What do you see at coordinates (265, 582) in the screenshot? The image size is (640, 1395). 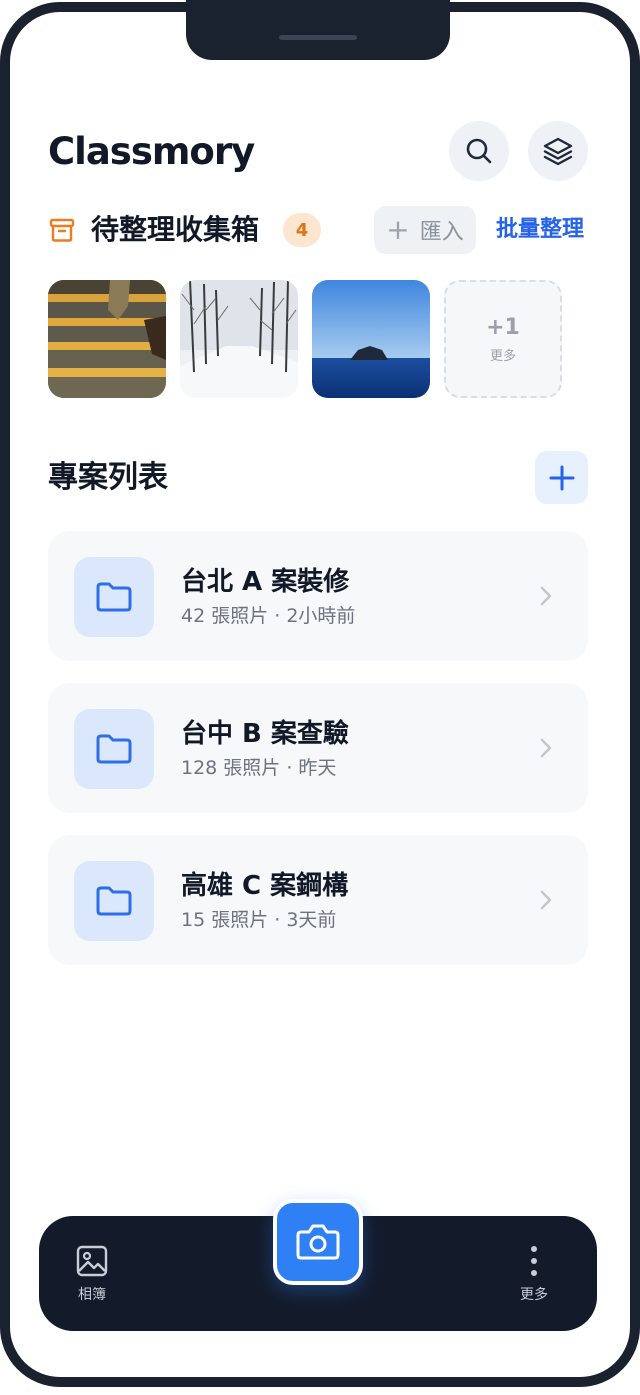 I see `project-name: 台北 A 案裝修` at bounding box center [265, 582].